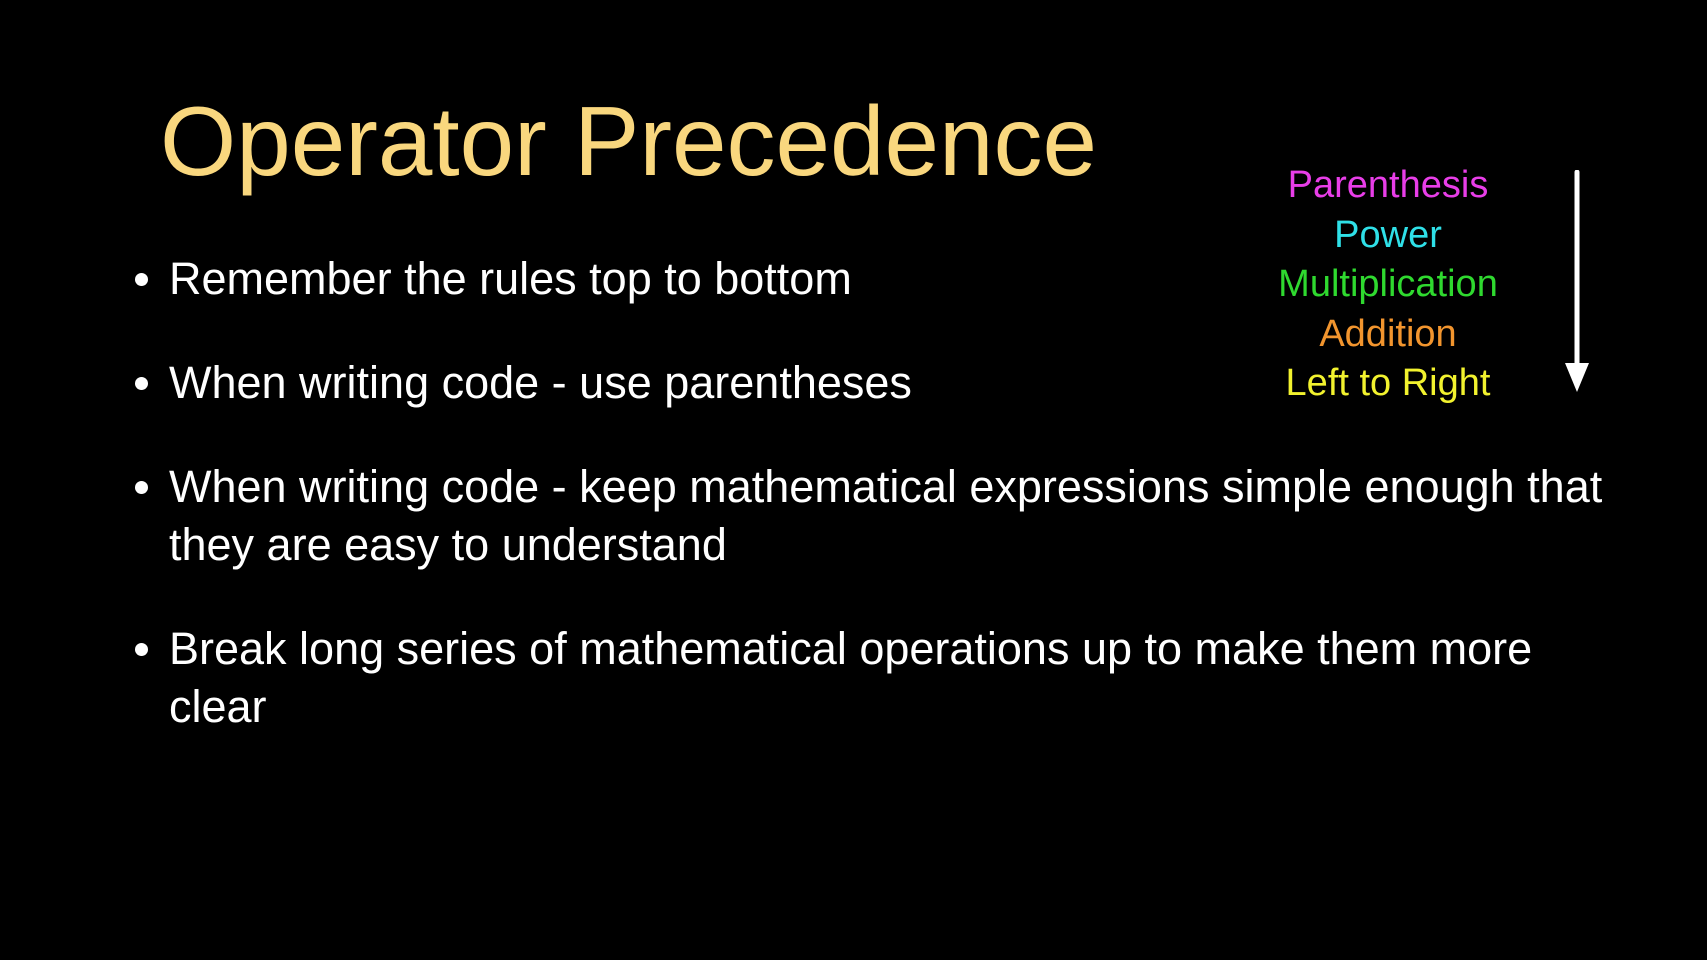 This screenshot has height=960, width=1707. What do you see at coordinates (1577, 281) in the screenshot?
I see `arrow-down-icon` at bounding box center [1577, 281].